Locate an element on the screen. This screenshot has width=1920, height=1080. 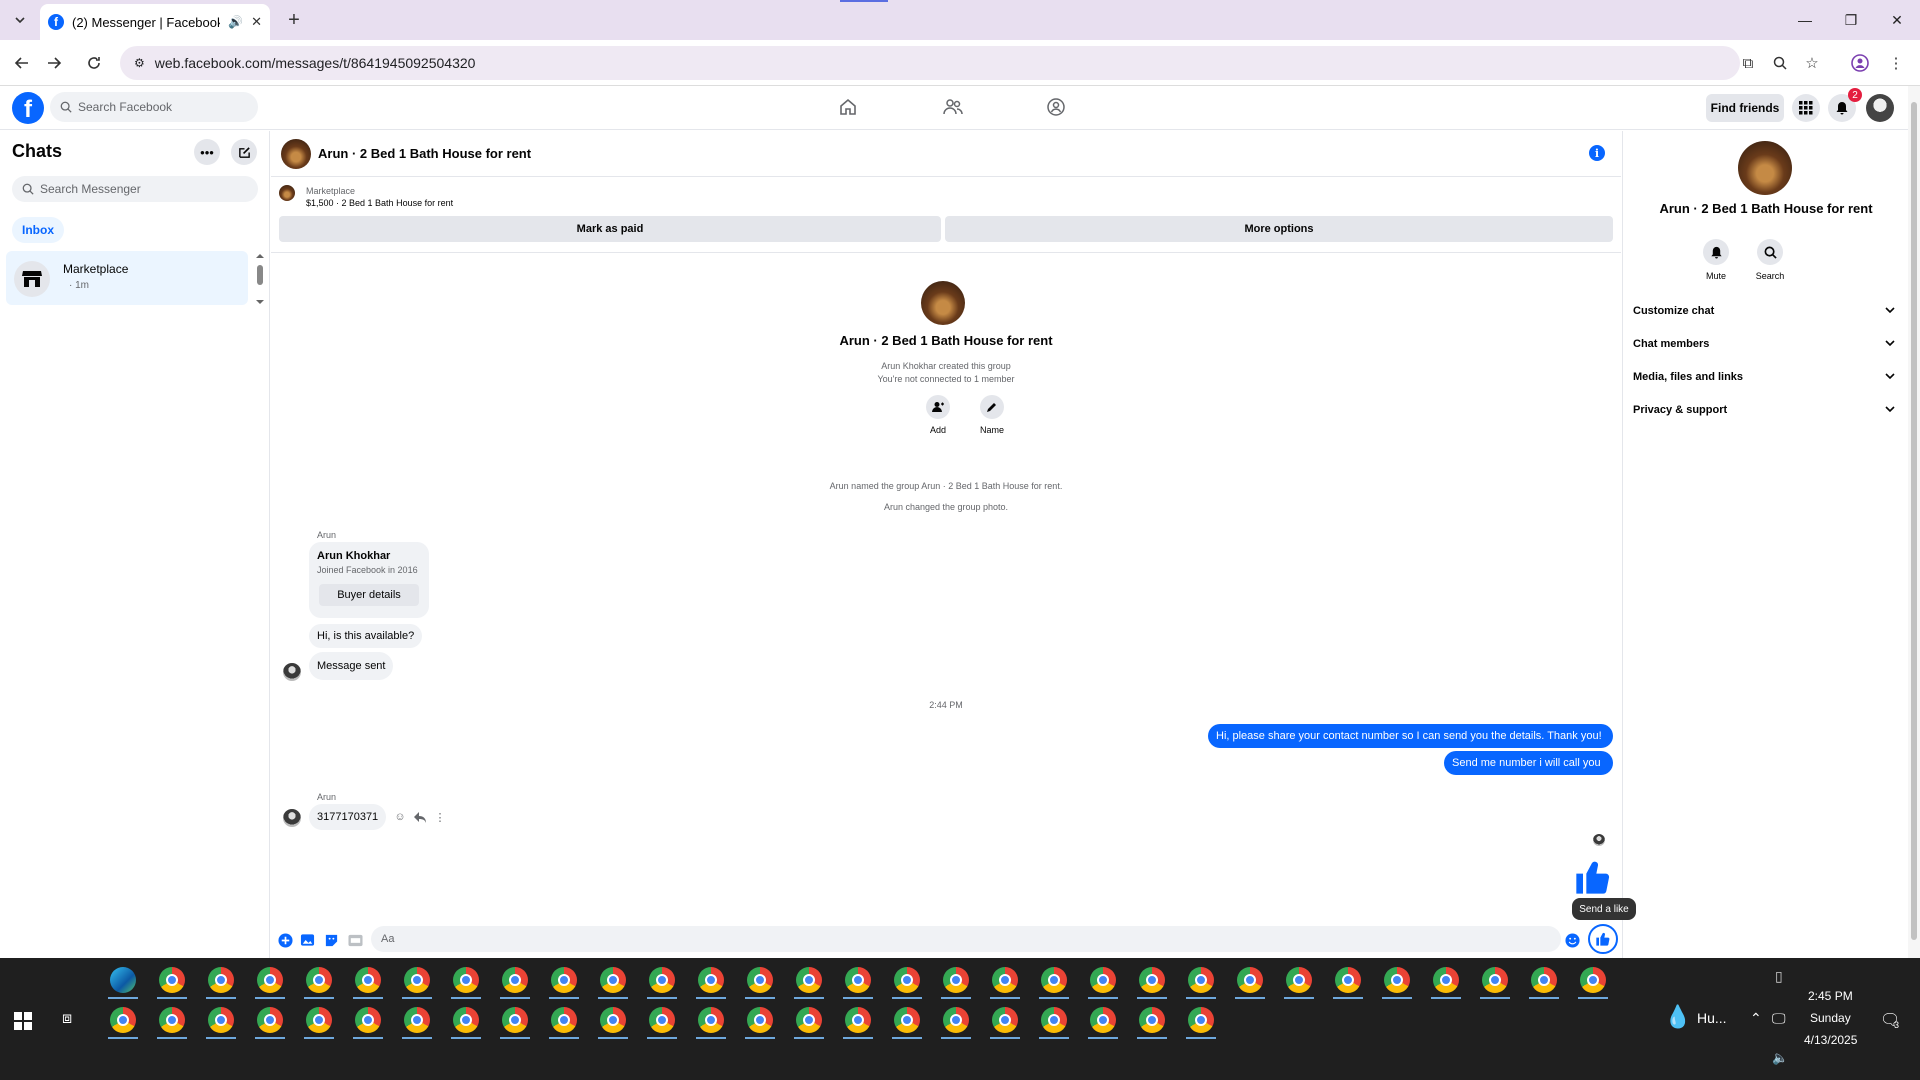
more-options-icon: ••• is located at coordinates (207, 152).